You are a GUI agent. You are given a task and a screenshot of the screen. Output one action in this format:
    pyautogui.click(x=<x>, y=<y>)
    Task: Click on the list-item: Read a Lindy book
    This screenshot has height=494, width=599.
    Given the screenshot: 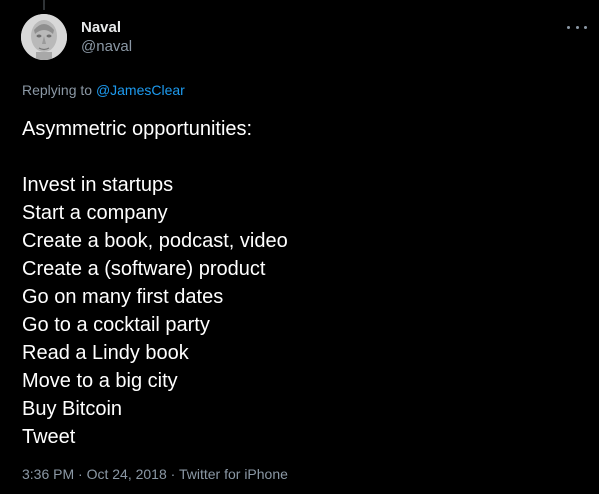 What is the action you would take?
    pyautogui.click(x=105, y=353)
    